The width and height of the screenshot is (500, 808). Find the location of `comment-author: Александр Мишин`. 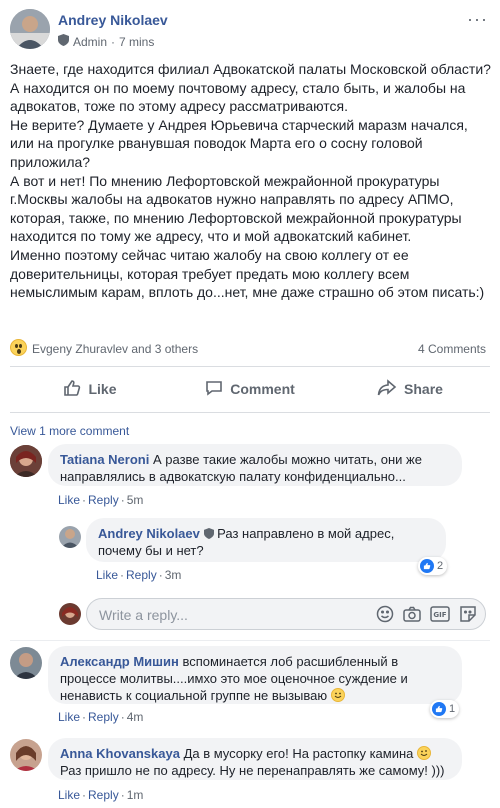

comment-author: Александр Мишин is located at coordinates (119, 661).